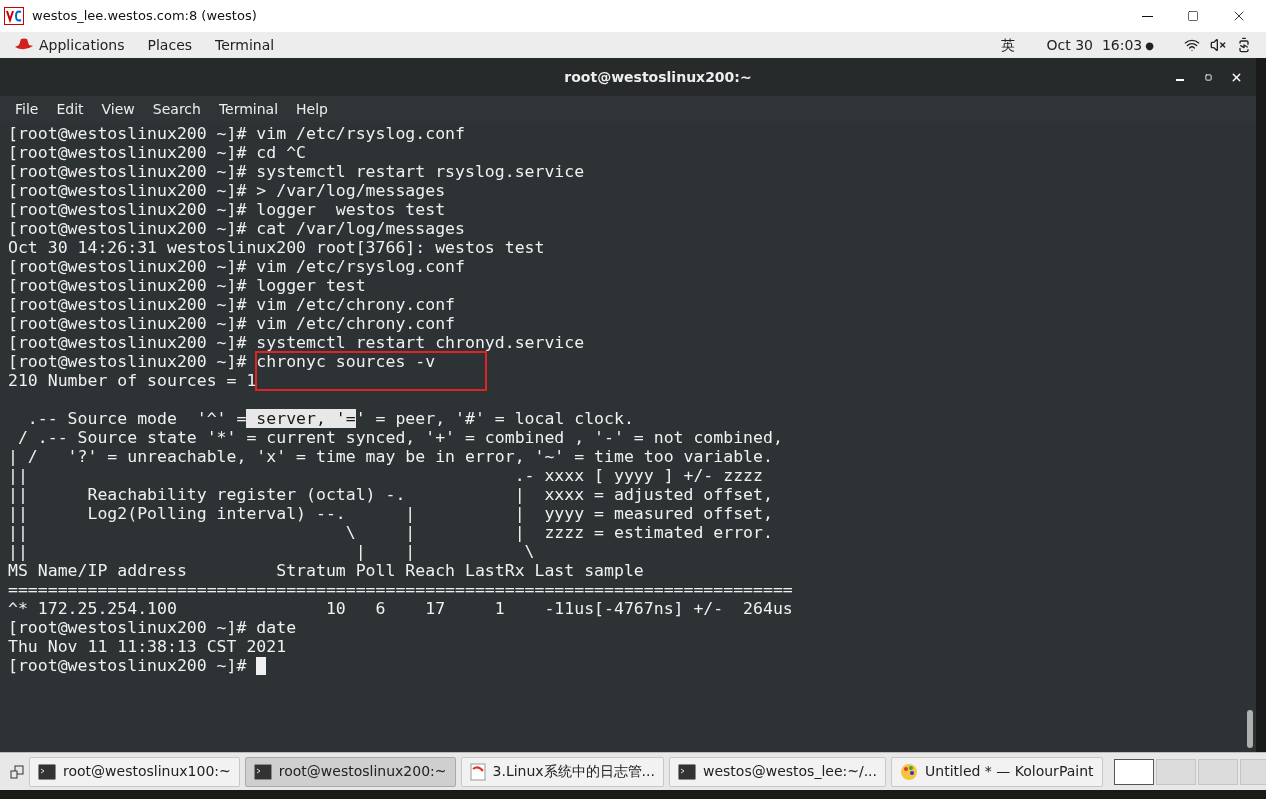  I want to click on terminal-line: [root@westoslinux200 ~]# logger westos test, so click(227, 209).